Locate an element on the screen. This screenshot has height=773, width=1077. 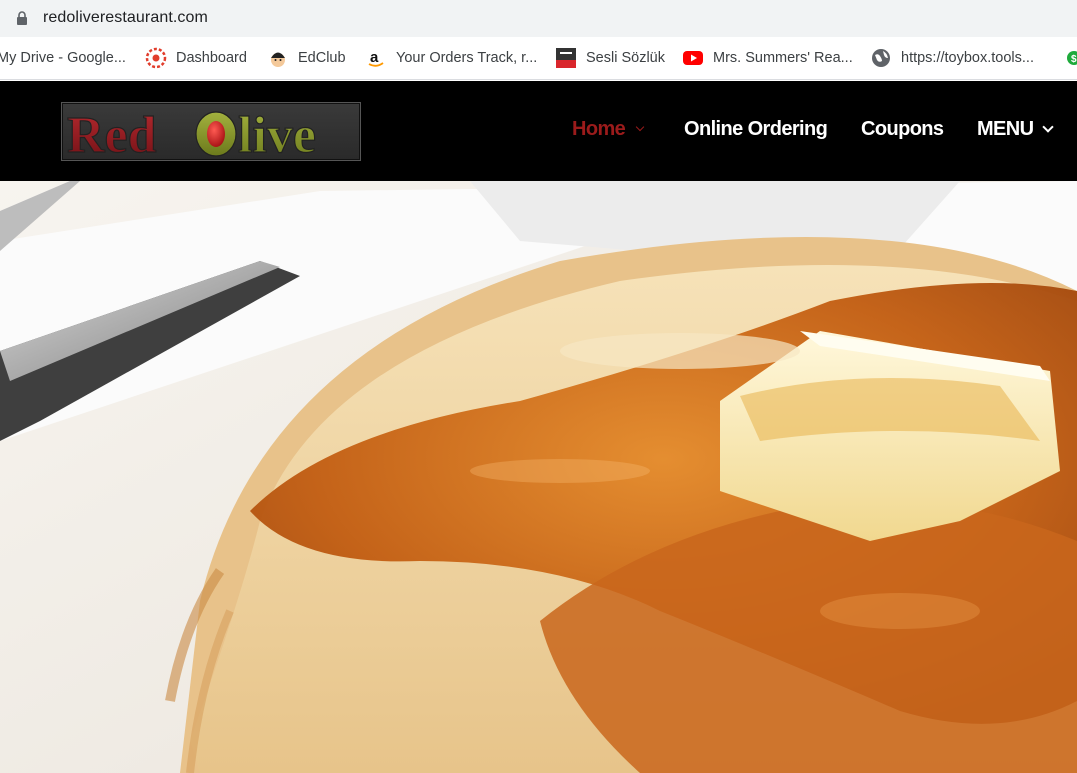
extension-icon: $ is located at coordinates (1071, 58).